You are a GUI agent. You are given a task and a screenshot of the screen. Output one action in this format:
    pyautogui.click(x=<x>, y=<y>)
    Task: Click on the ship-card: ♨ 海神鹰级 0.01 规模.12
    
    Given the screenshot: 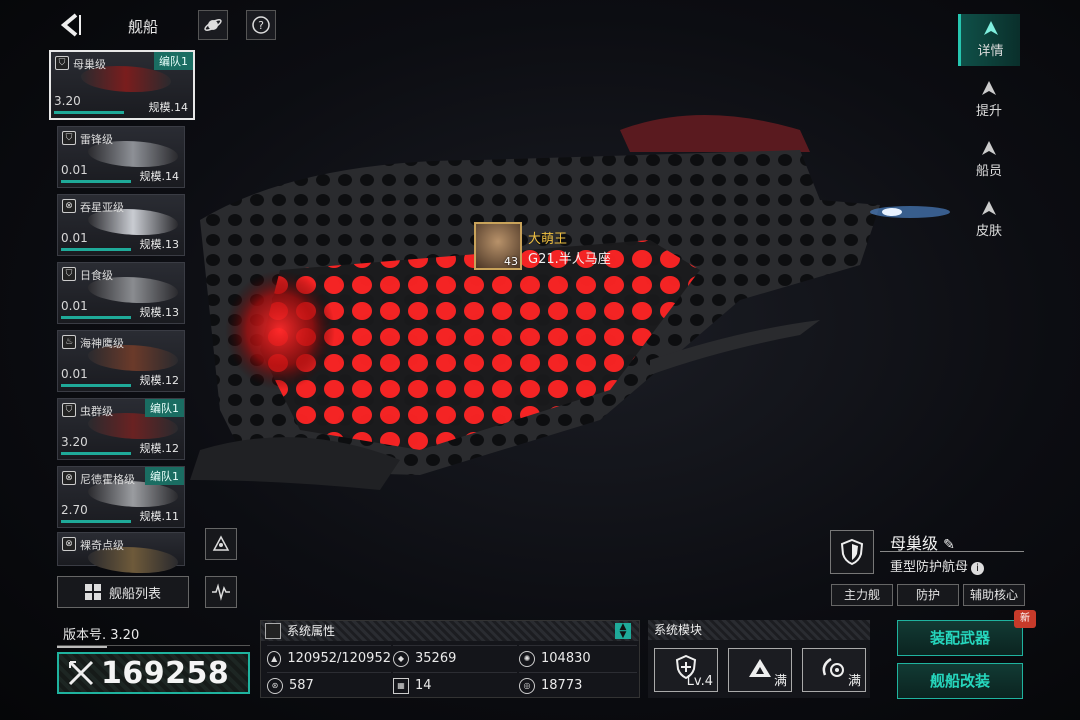 What is the action you would take?
    pyautogui.click(x=121, y=361)
    